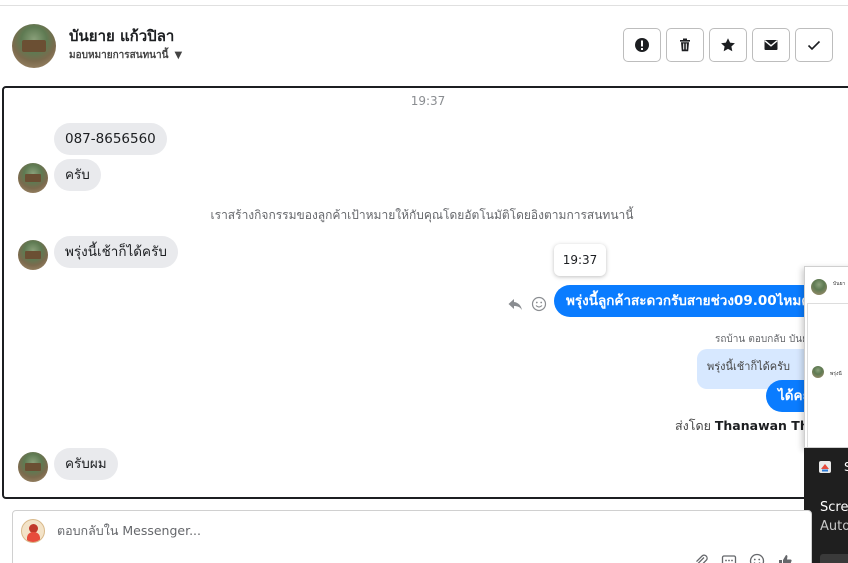 The height and width of the screenshot is (563, 848). Describe the element at coordinates (818, 372) in the screenshot. I see `thumbnail-avatar-small` at that location.